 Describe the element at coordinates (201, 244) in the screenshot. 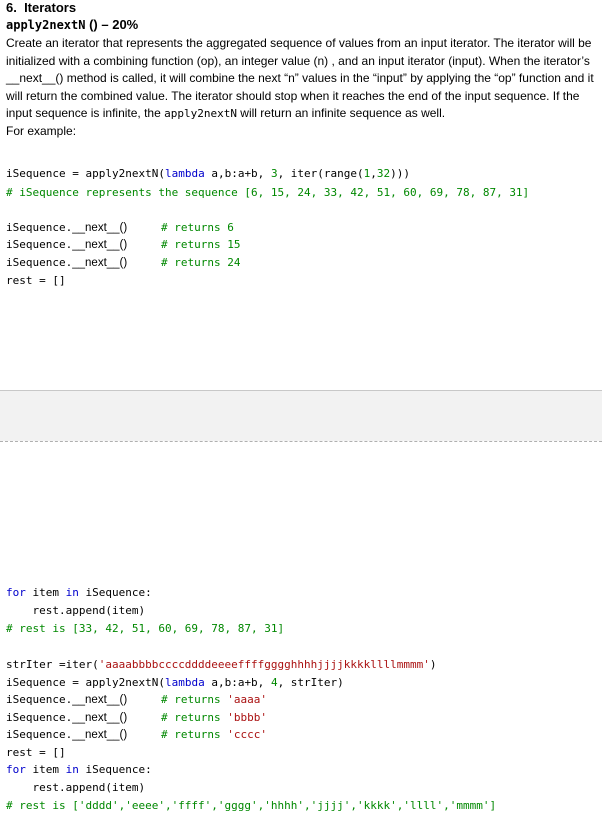

I see `code-comment-call-2: # returns 15` at that location.